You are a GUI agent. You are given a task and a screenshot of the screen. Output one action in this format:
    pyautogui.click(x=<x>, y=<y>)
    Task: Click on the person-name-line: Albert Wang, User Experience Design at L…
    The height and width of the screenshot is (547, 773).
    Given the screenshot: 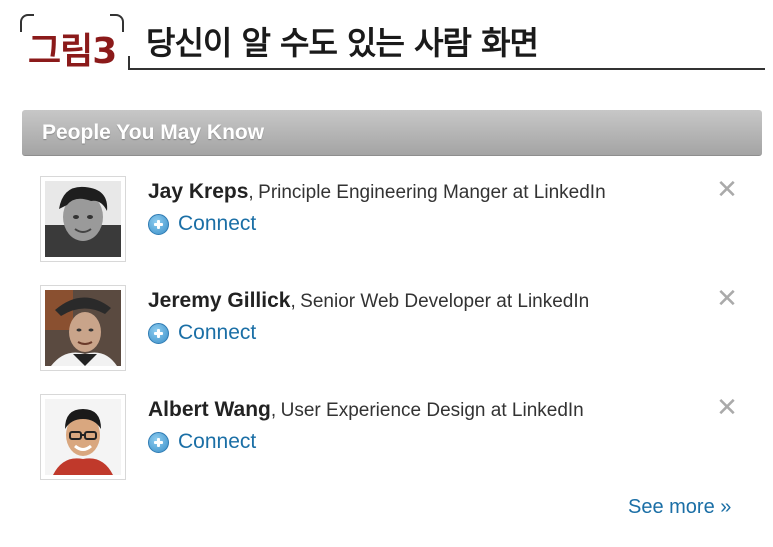 What is the action you would take?
    pyautogui.click(x=366, y=410)
    